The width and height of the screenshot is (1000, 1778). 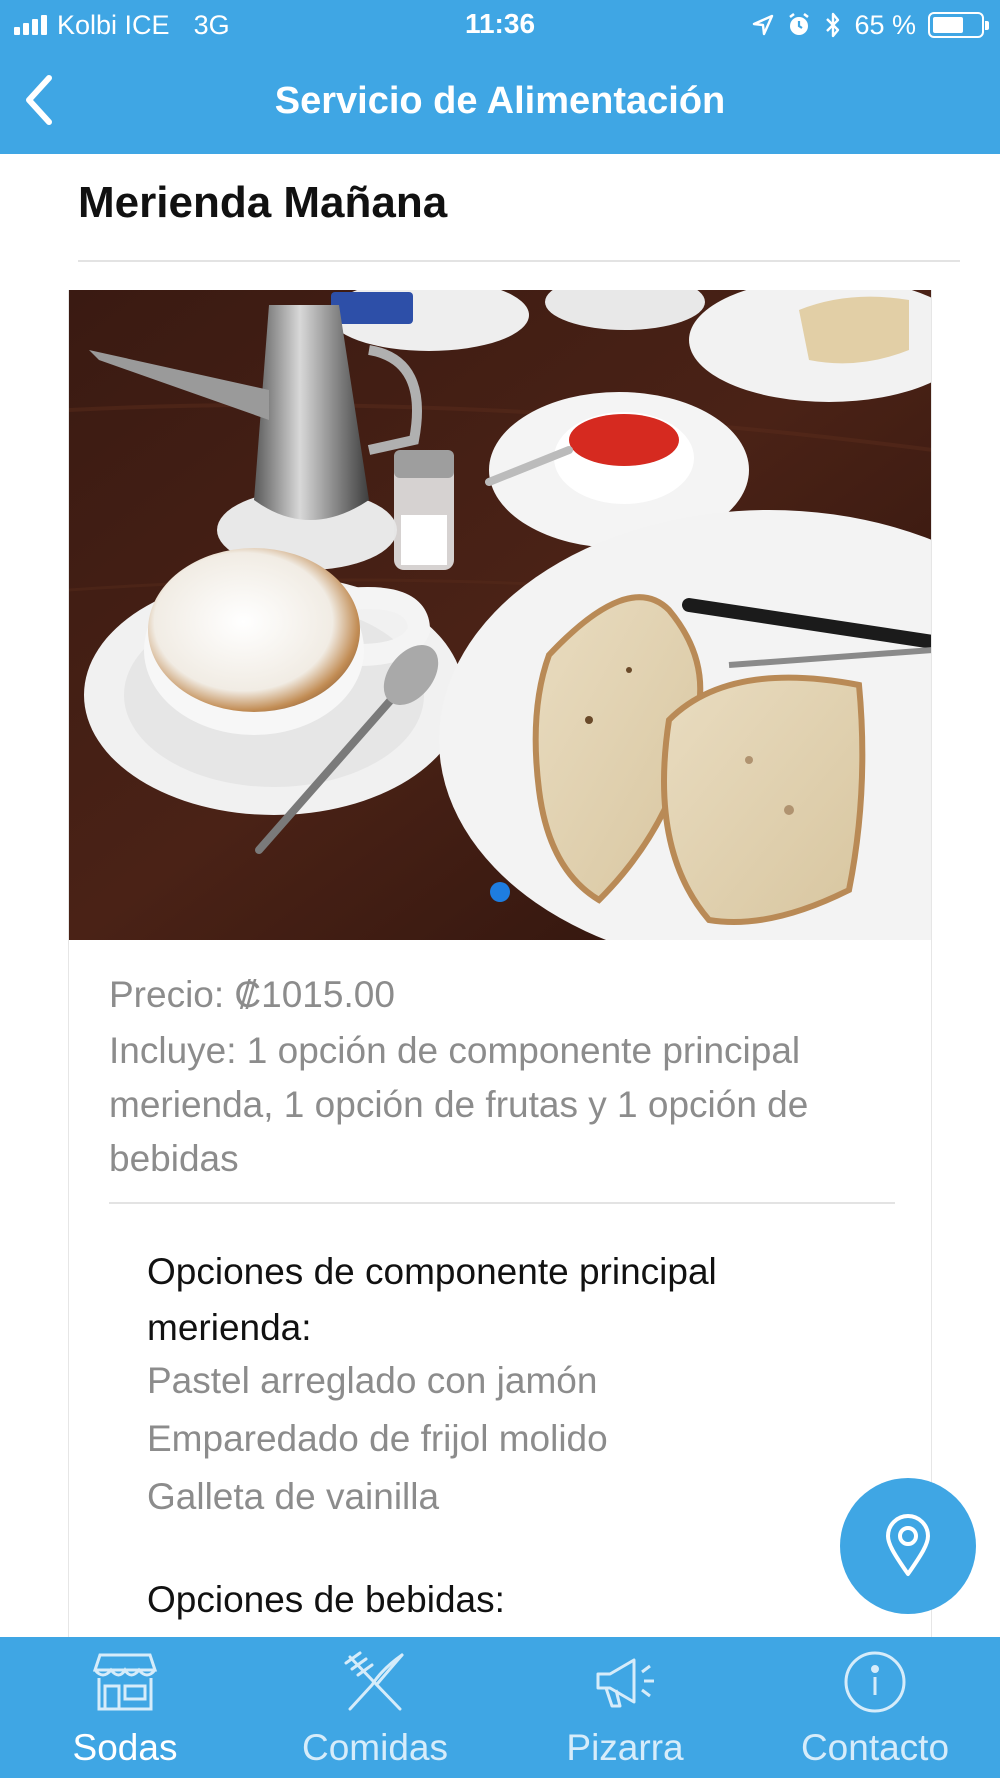 What do you see at coordinates (377, 1438) in the screenshot?
I see `option-item: Emparedado de frijol molido` at bounding box center [377, 1438].